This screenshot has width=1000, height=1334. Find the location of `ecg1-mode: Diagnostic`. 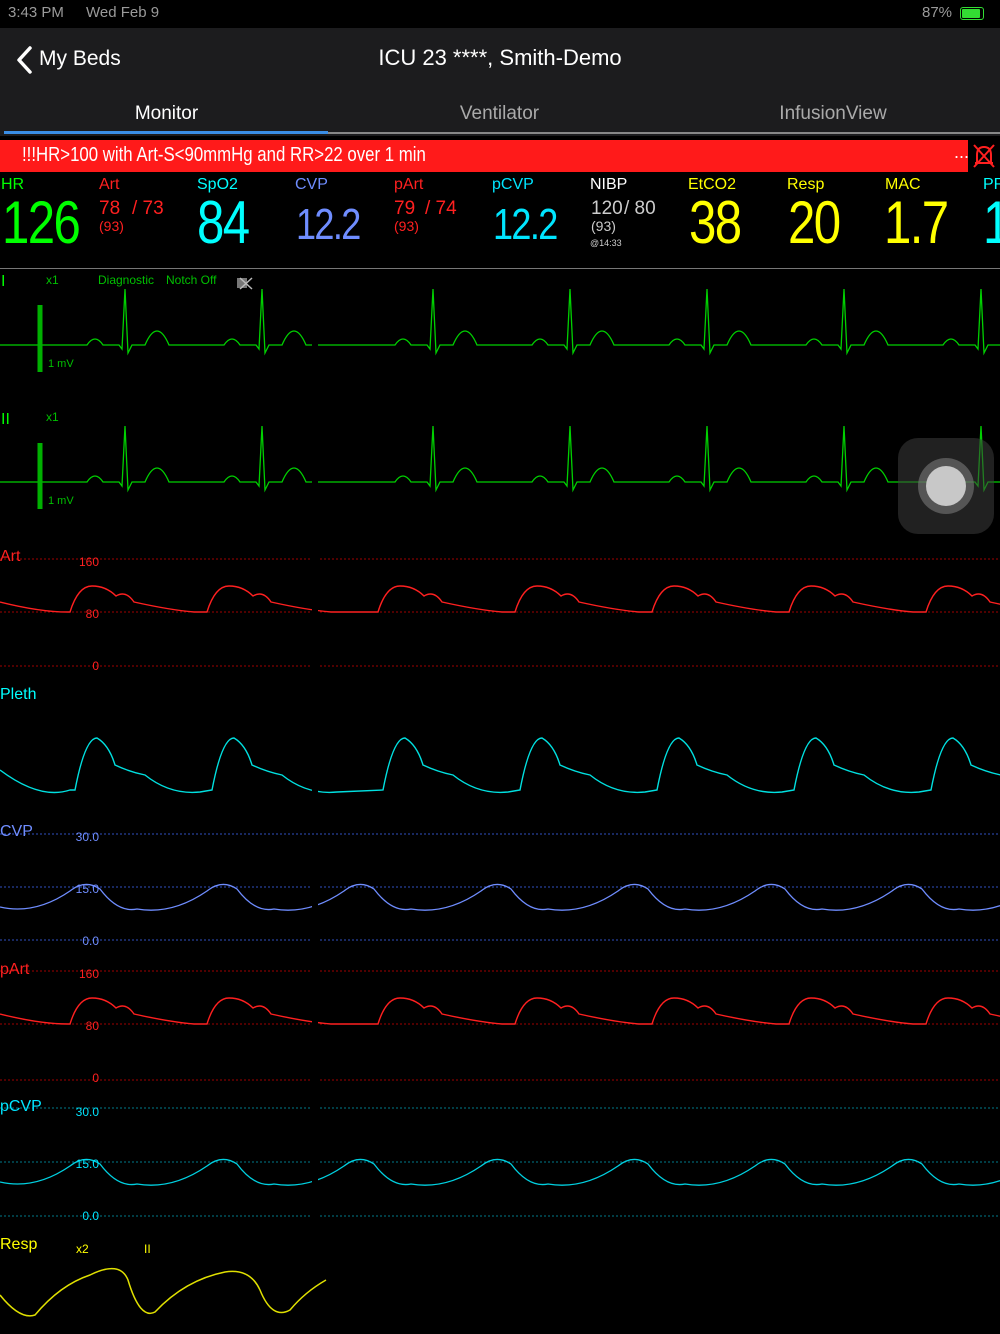

ecg1-mode: Diagnostic is located at coordinates (126, 280).